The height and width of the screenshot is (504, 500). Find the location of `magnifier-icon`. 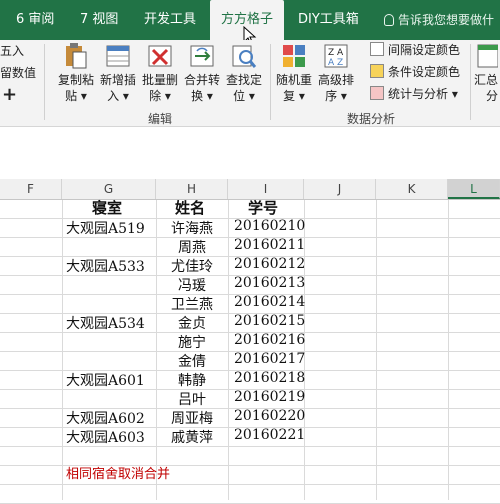

magnifier-icon is located at coordinates (244, 56).